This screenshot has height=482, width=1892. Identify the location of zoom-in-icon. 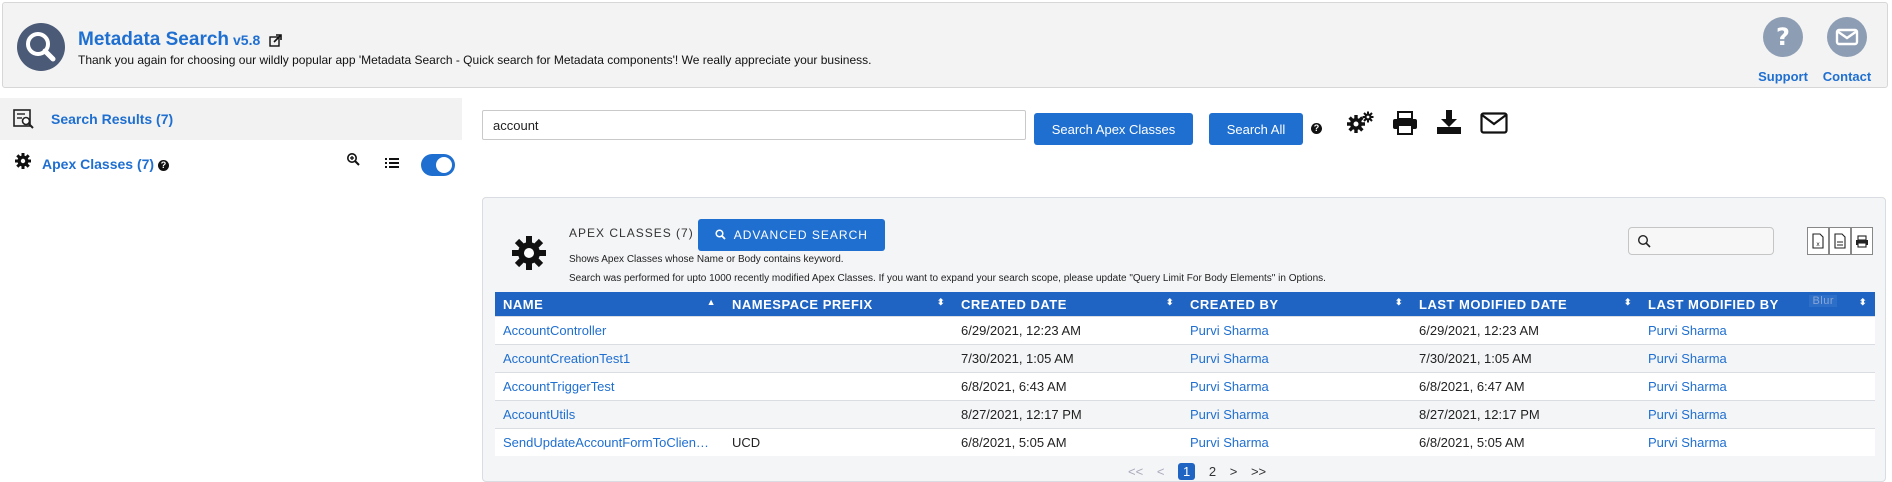
(353, 160).